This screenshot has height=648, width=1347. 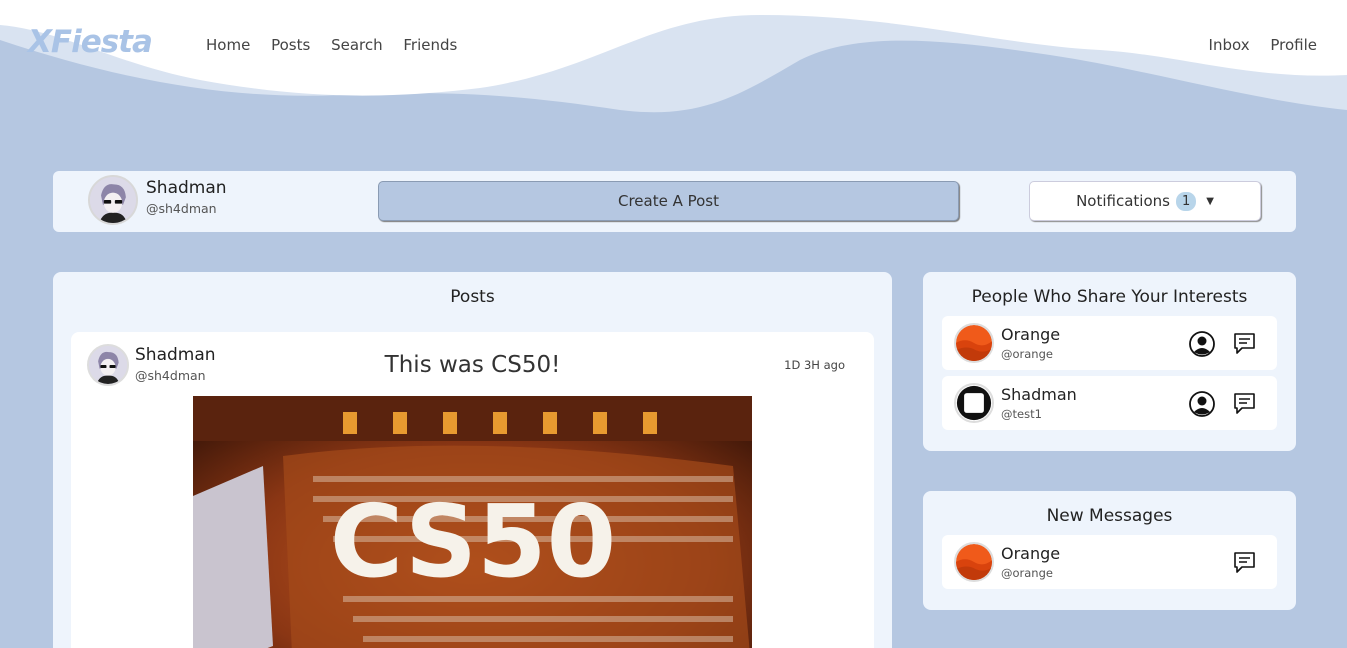 I want to click on nav-inbox: Inbox, so click(x=1229, y=45).